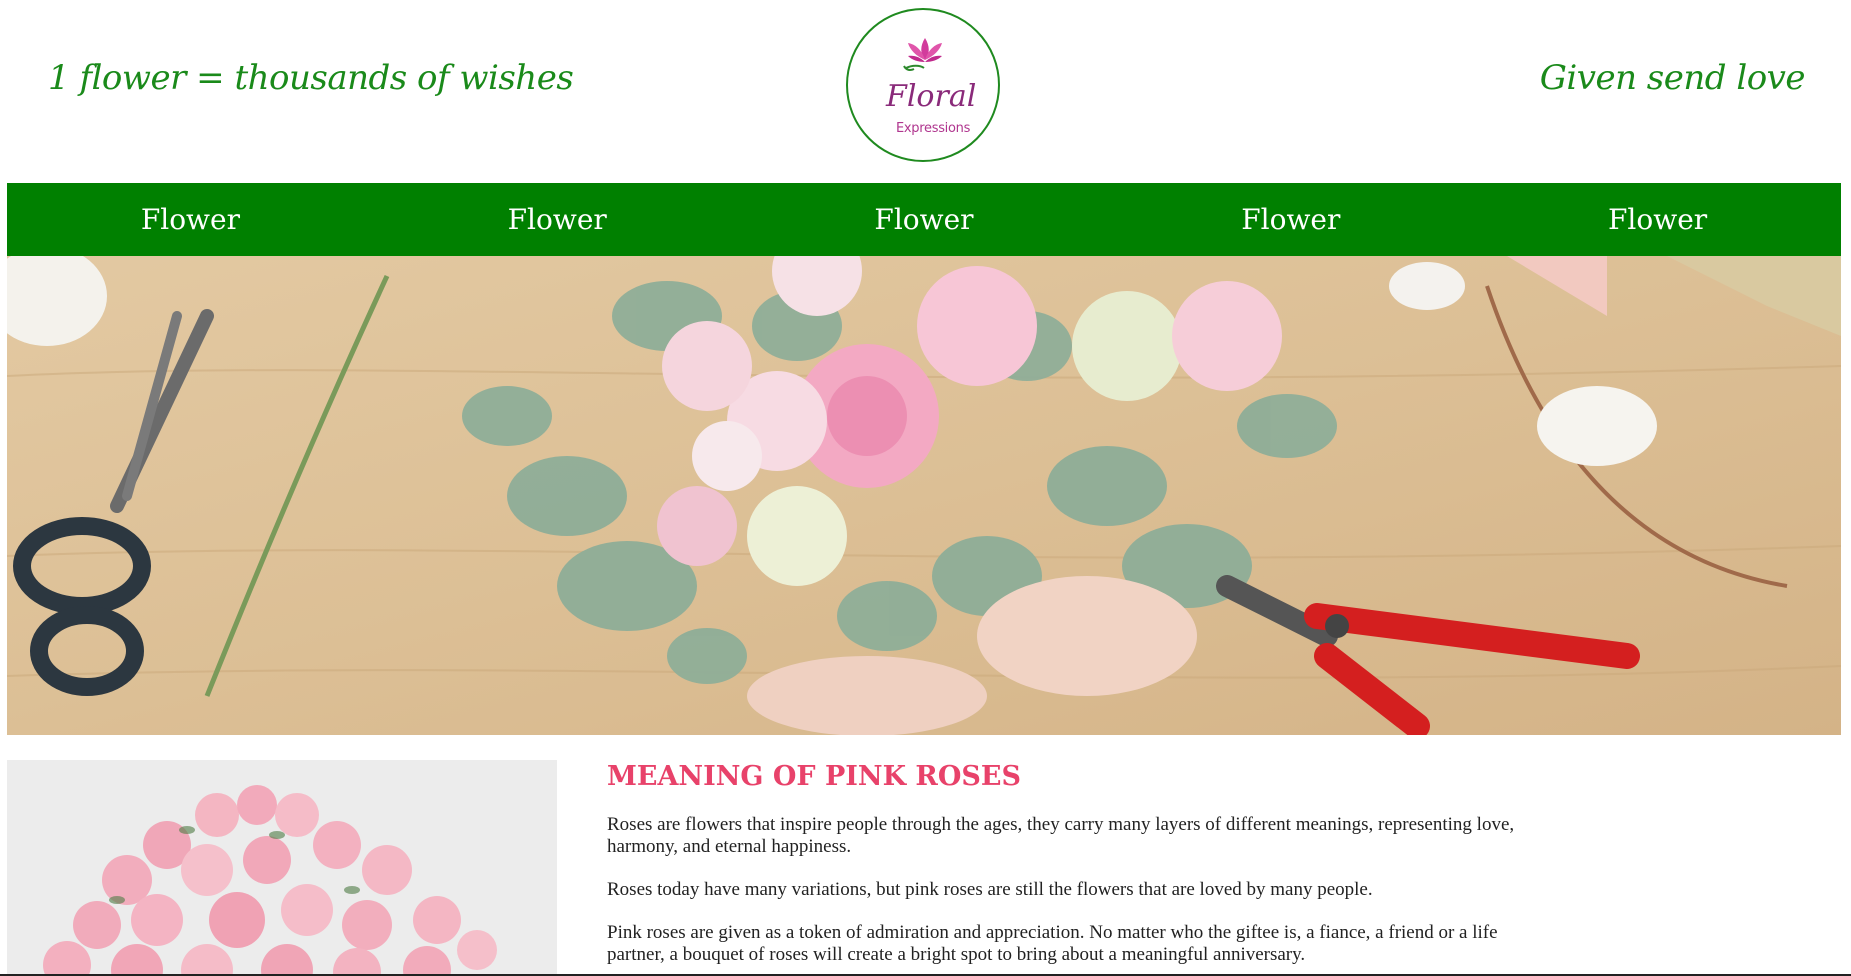  What do you see at coordinates (933, 128) in the screenshot?
I see `logo-word-expressions: Expressions` at bounding box center [933, 128].